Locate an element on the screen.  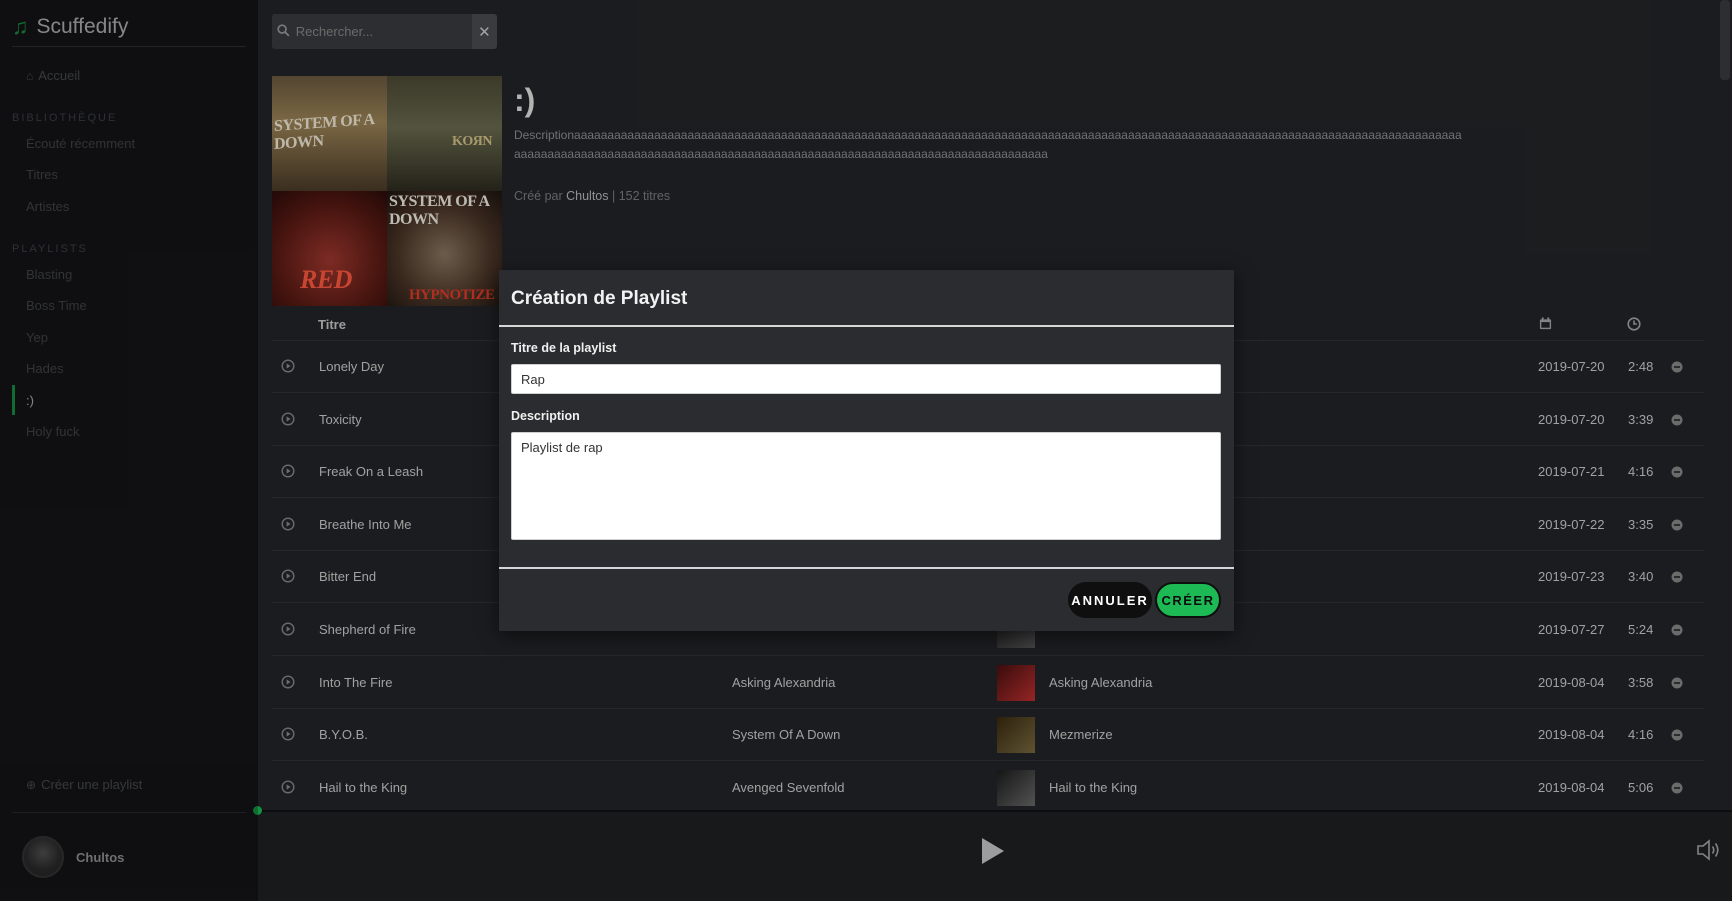
playlist-title-input is located at coordinates (866, 379).